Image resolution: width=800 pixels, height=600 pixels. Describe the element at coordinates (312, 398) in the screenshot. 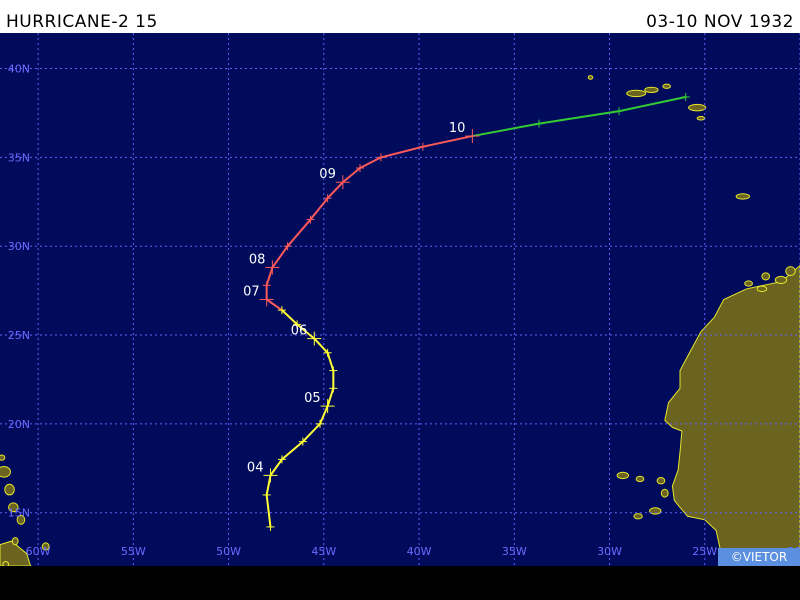

I see `day-label: 05` at that location.